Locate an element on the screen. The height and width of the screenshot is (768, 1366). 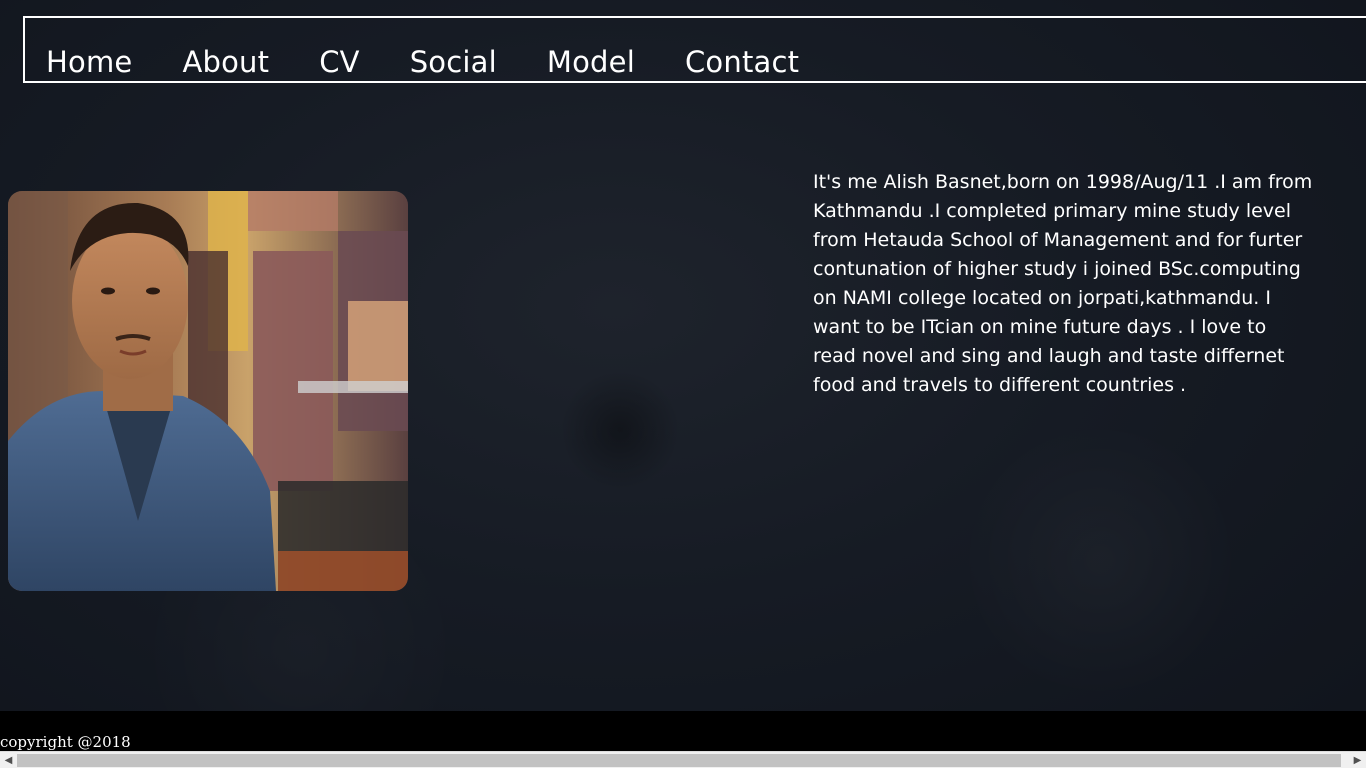
main-navbar: Home About CV Social Model Contact is located at coordinates (694, 49).